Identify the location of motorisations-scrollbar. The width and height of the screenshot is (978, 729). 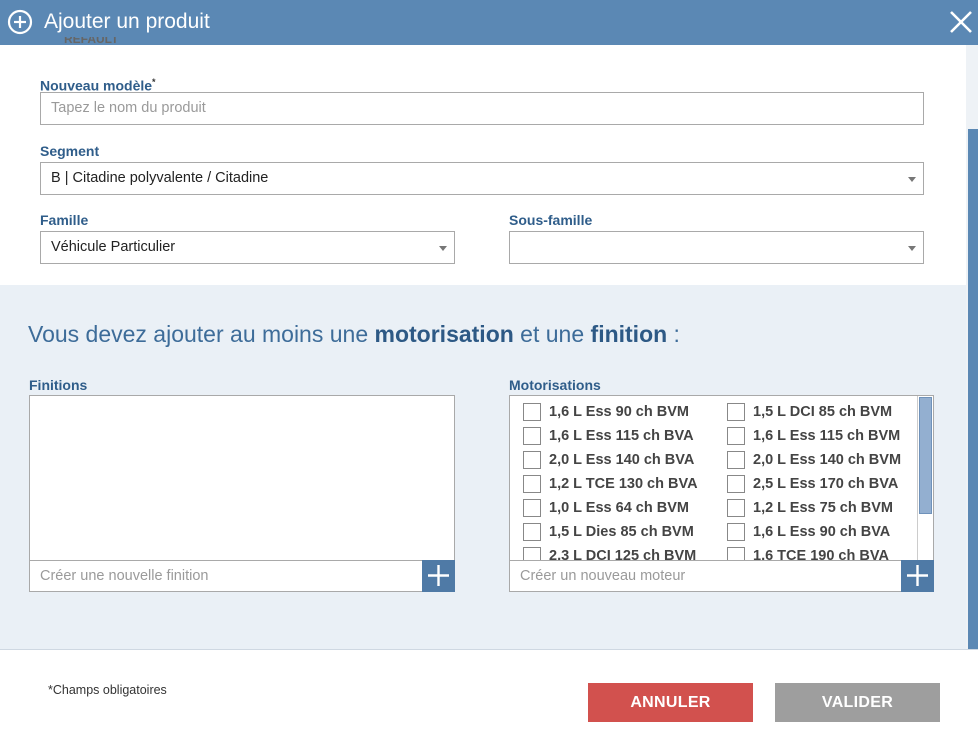
(925, 478).